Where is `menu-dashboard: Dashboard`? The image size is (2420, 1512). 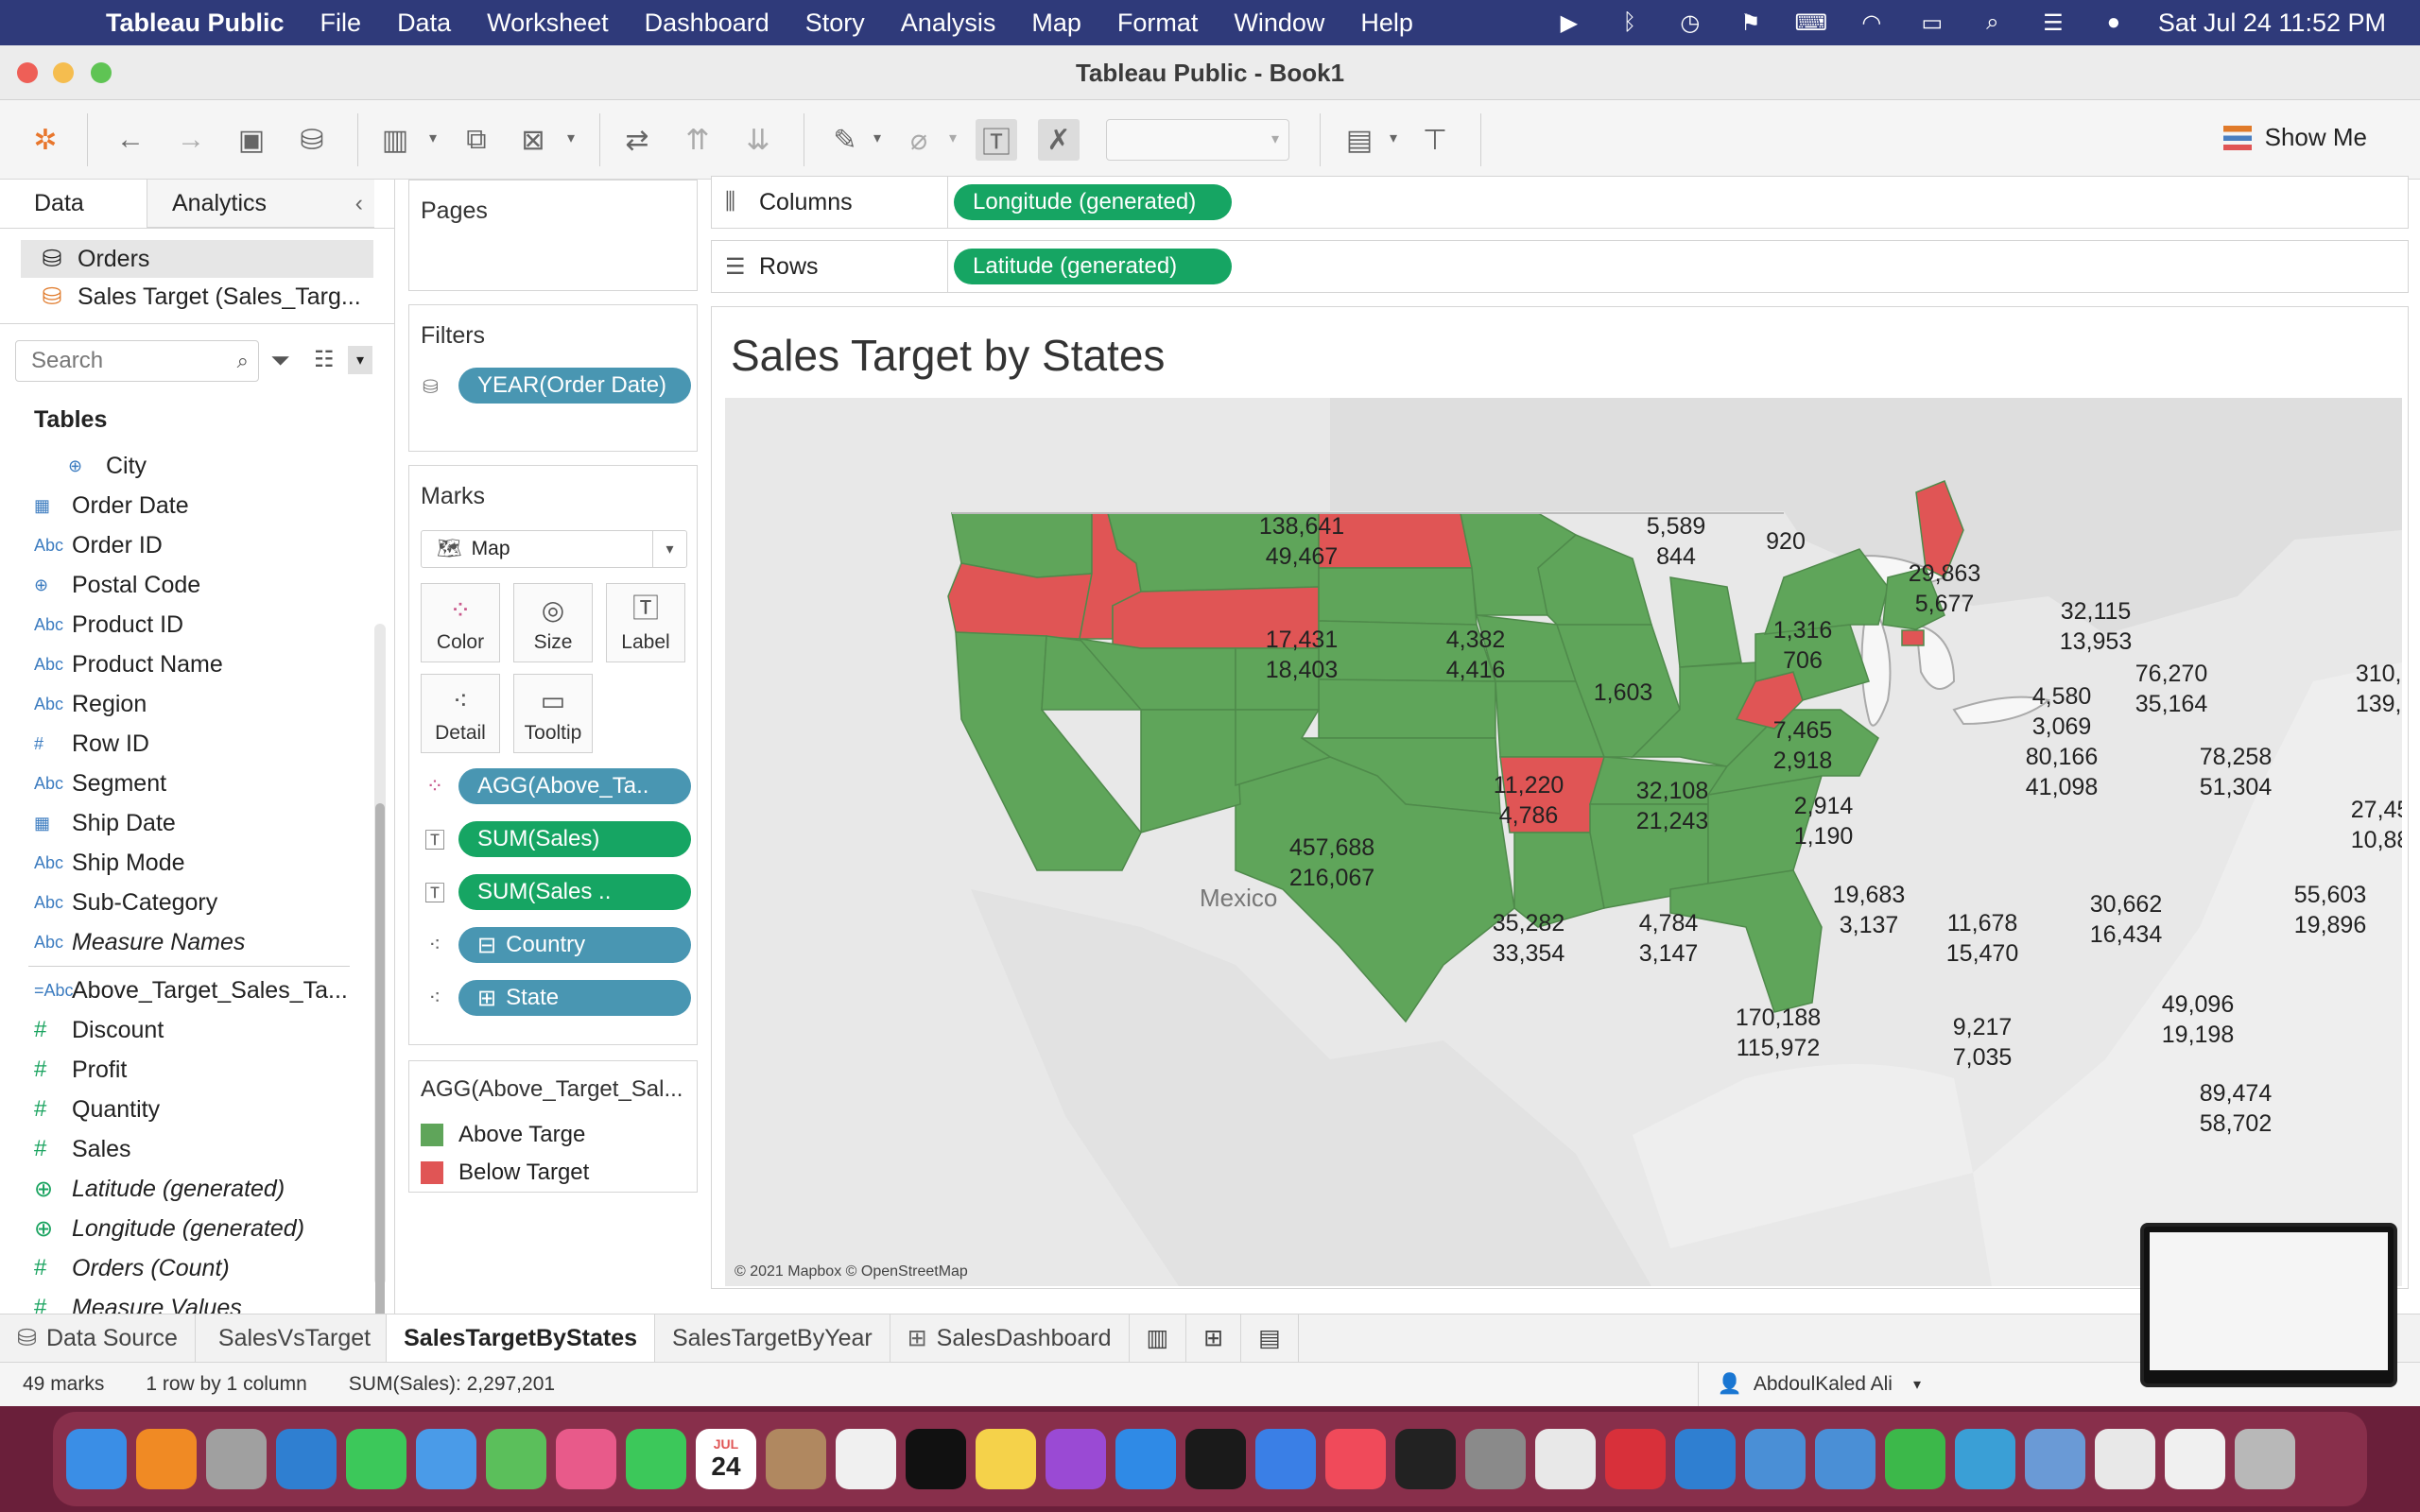
menu-dashboard: Dashboard is located at coordinates (707, 23).